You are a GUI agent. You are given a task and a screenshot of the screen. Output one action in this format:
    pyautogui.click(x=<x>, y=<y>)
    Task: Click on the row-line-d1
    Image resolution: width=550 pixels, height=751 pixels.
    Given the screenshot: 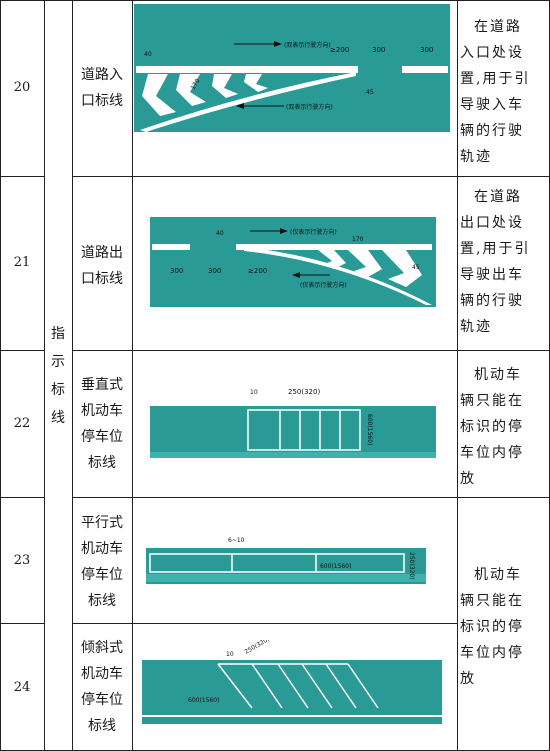 What is the action you would take?
    pyautogui.click(x=22, y=623)
    